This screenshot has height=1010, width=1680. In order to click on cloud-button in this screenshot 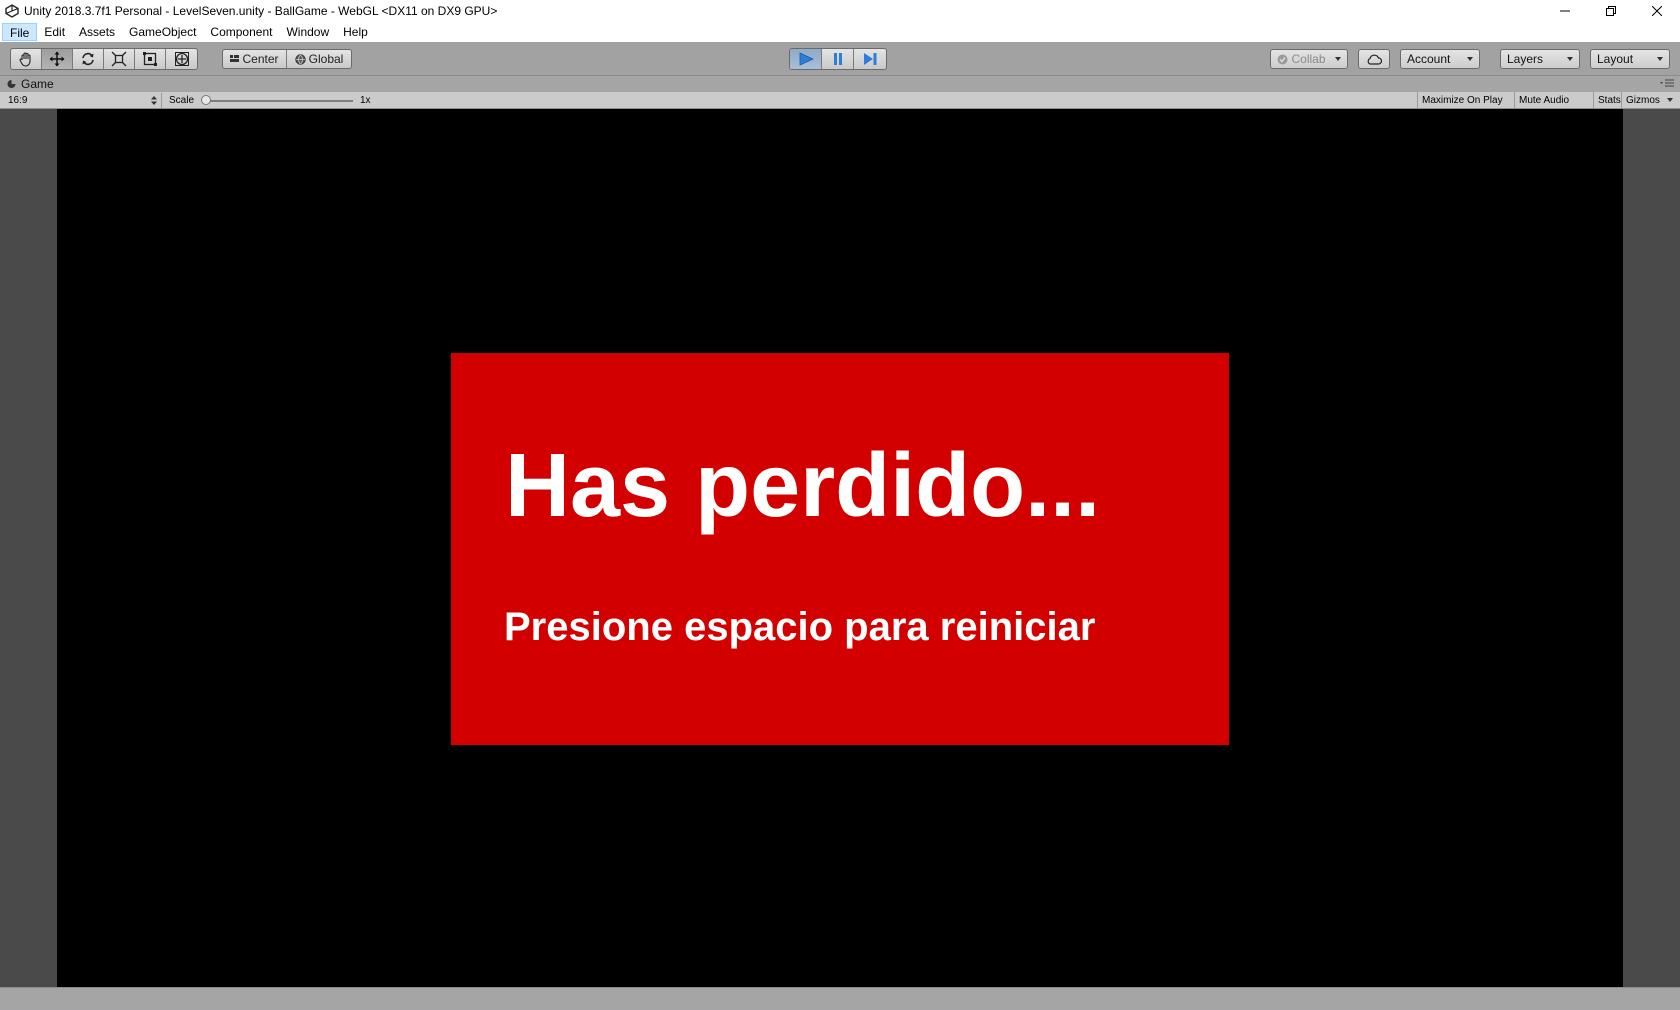, I will do `click(1374, 59)`.